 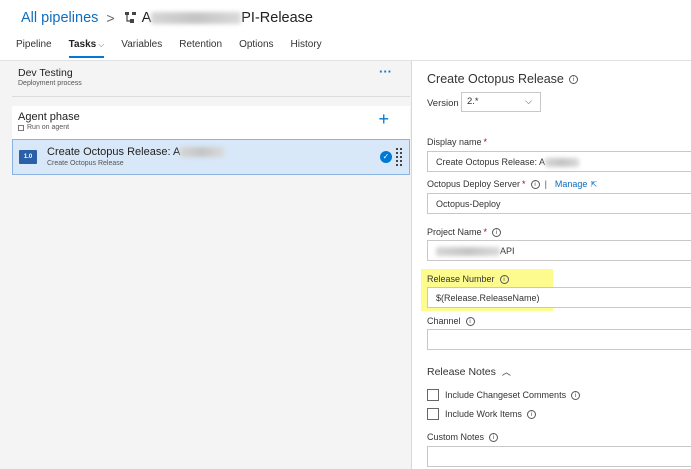 I want to click on pipeline-title-suffix: PI-Release, so click(x=277, y=18).